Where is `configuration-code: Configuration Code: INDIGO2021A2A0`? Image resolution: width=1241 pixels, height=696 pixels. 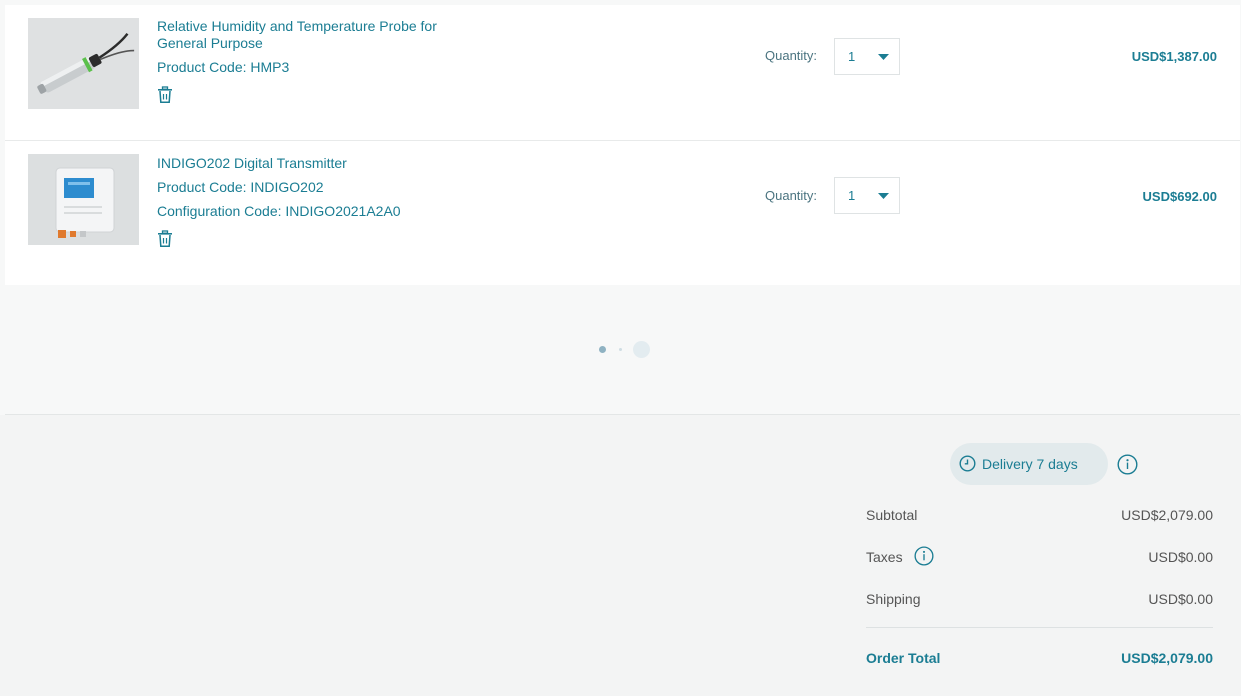
configuration-code: Configuration Code: INDIGO2021A2A0 is located at coordinates (279, 211).